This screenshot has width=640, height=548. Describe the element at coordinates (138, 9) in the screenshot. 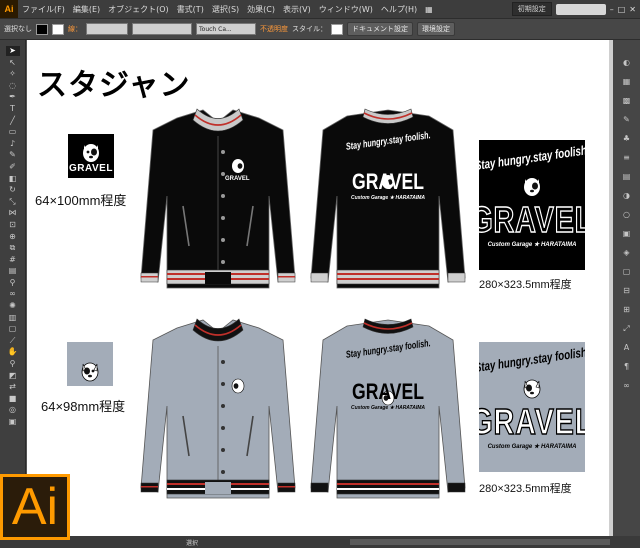

I see `menu-object: オブジェクト(O)` at that location.